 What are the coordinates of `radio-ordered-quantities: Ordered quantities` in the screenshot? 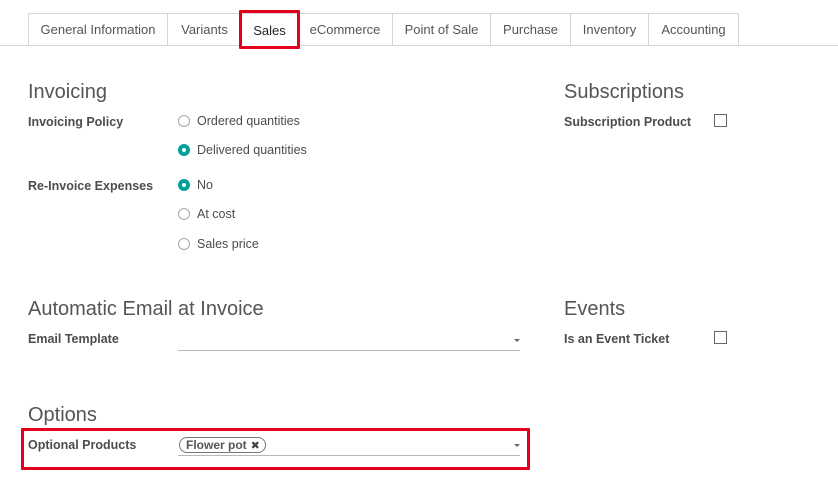 It's located at (239, 121).